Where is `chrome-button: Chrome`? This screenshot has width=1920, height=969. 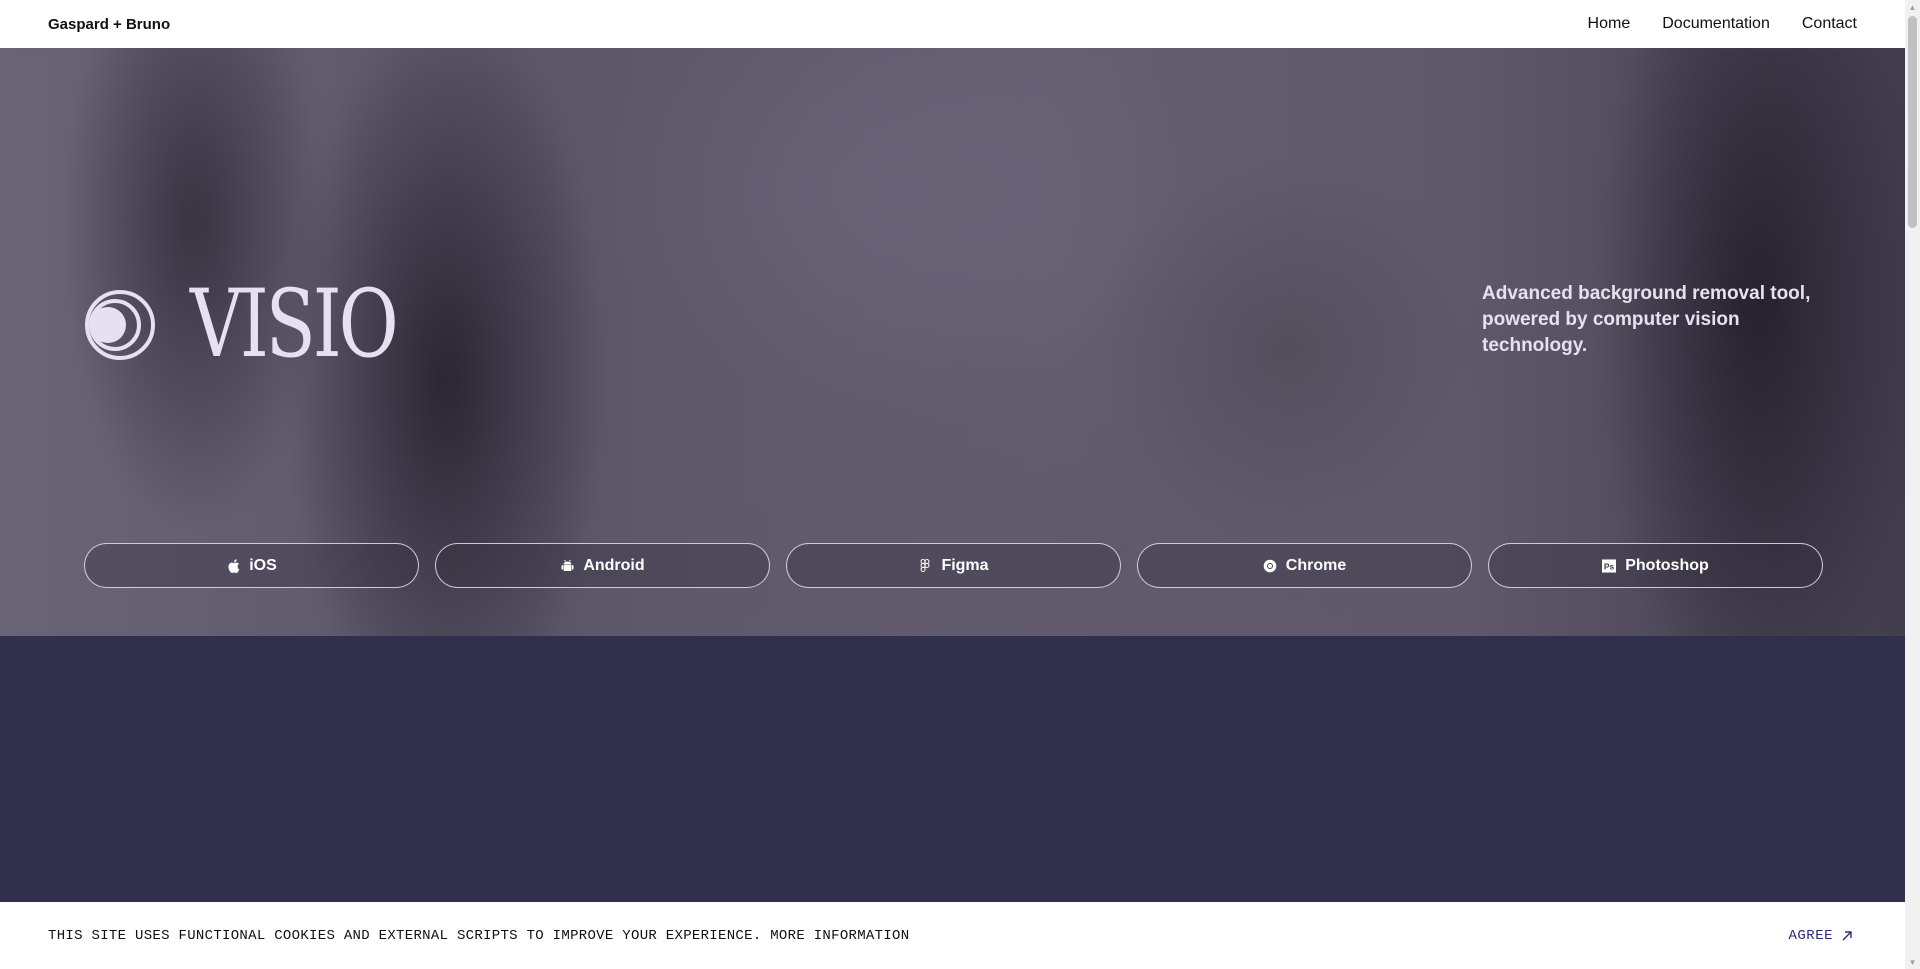 chrome-button: Chrome is located at coordinates (1304, 565).